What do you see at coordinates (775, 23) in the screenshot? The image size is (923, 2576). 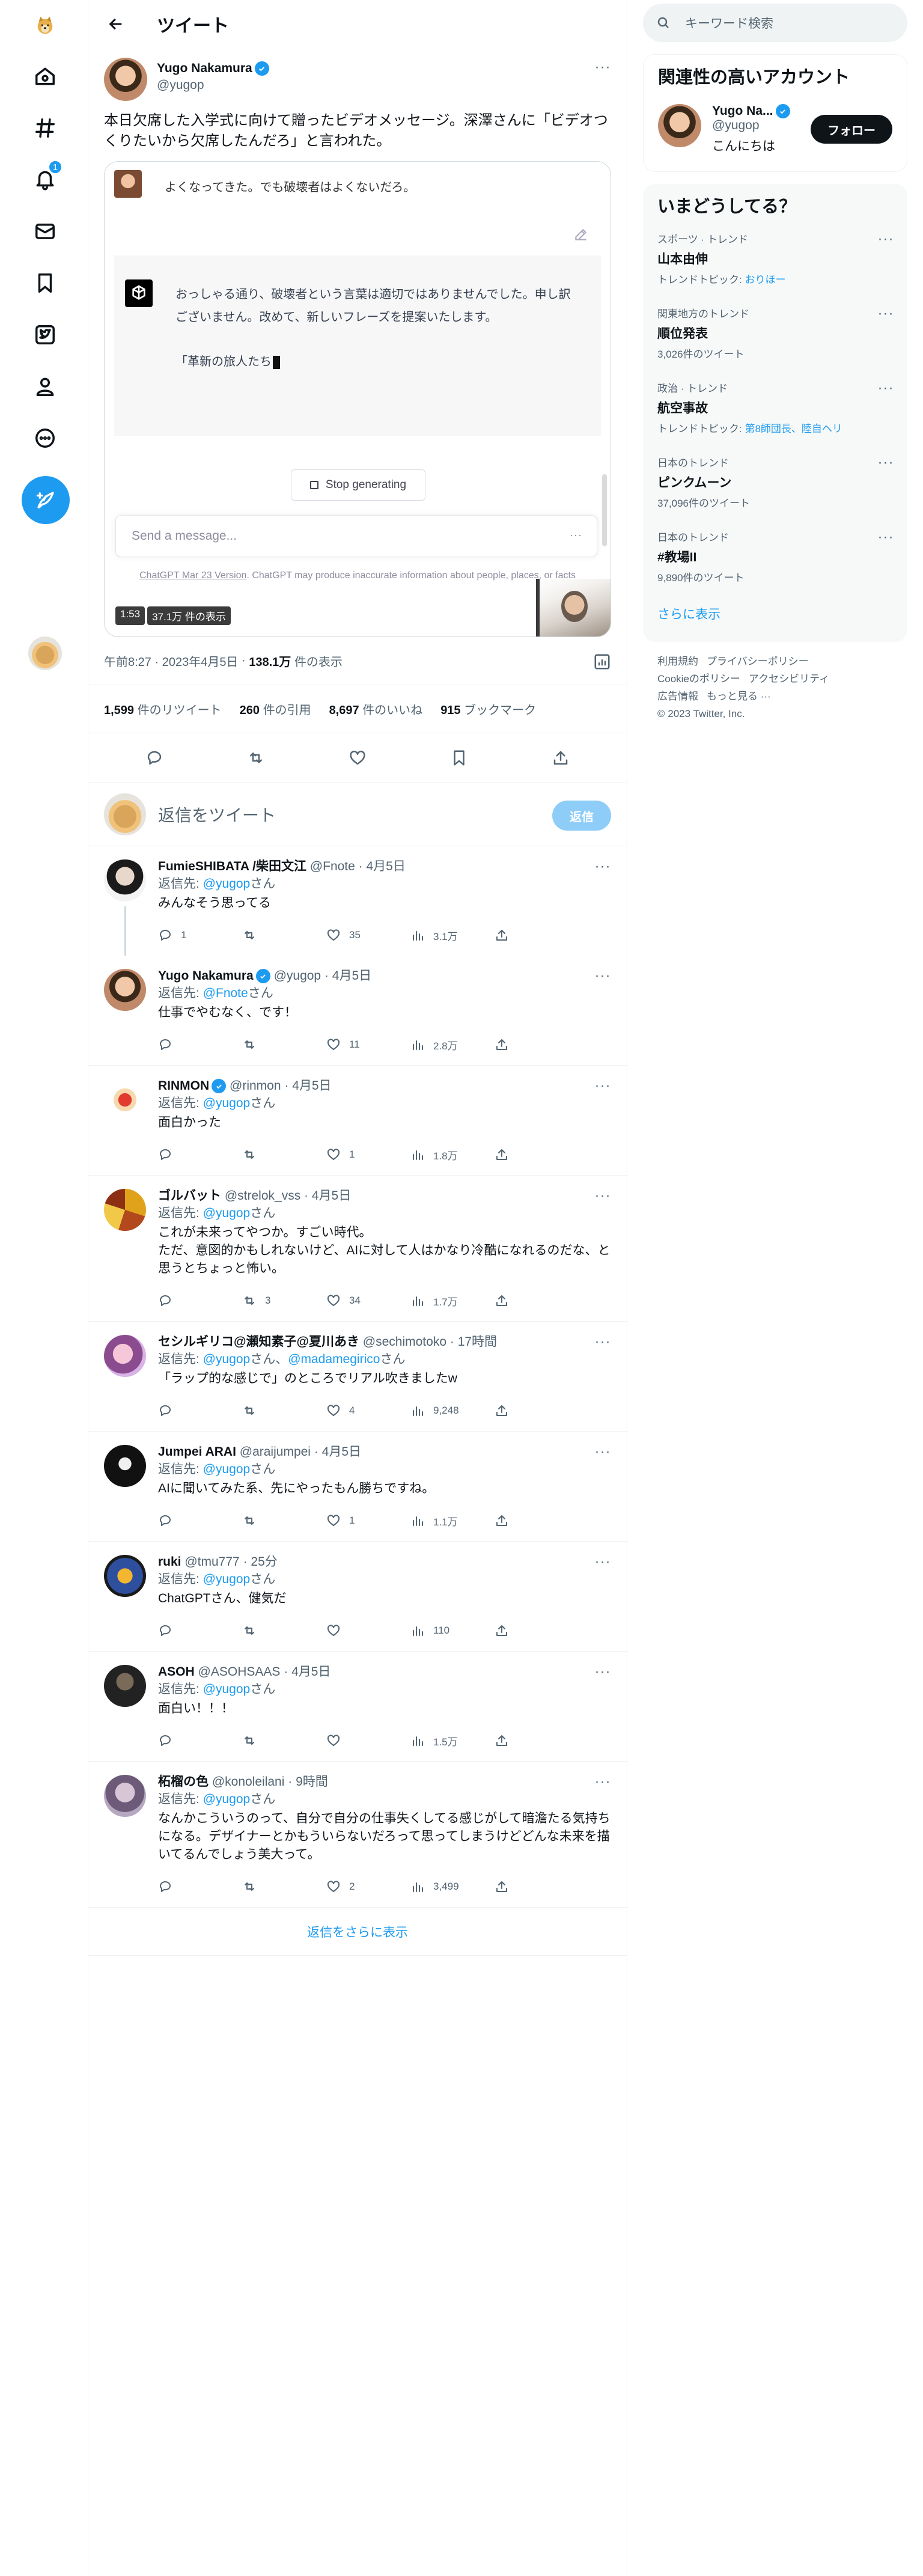 I see `search-input: キーワード検索` at bounding box center [775, 23].